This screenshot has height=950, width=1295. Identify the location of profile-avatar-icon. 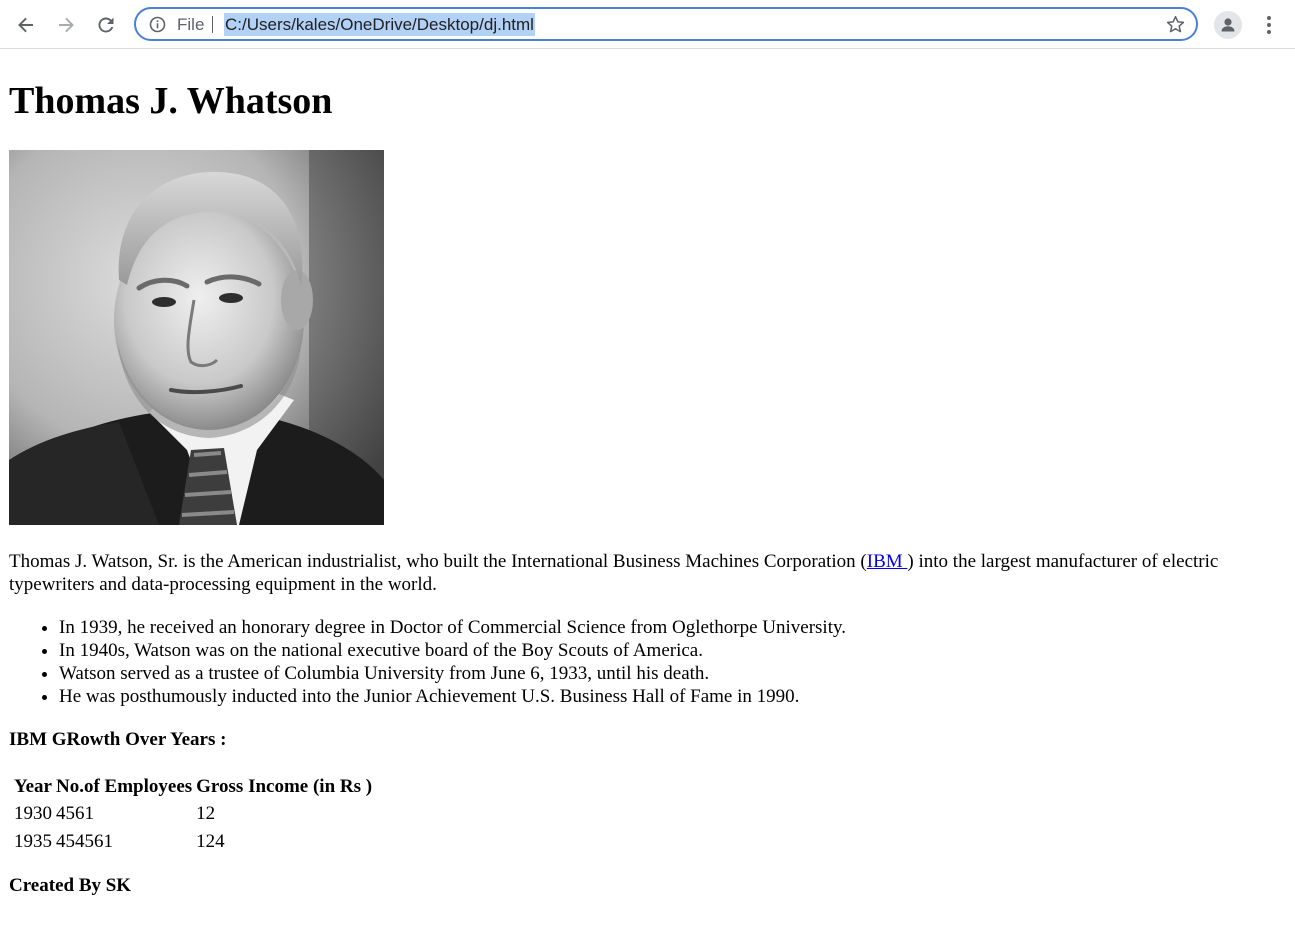
(1228, 25).